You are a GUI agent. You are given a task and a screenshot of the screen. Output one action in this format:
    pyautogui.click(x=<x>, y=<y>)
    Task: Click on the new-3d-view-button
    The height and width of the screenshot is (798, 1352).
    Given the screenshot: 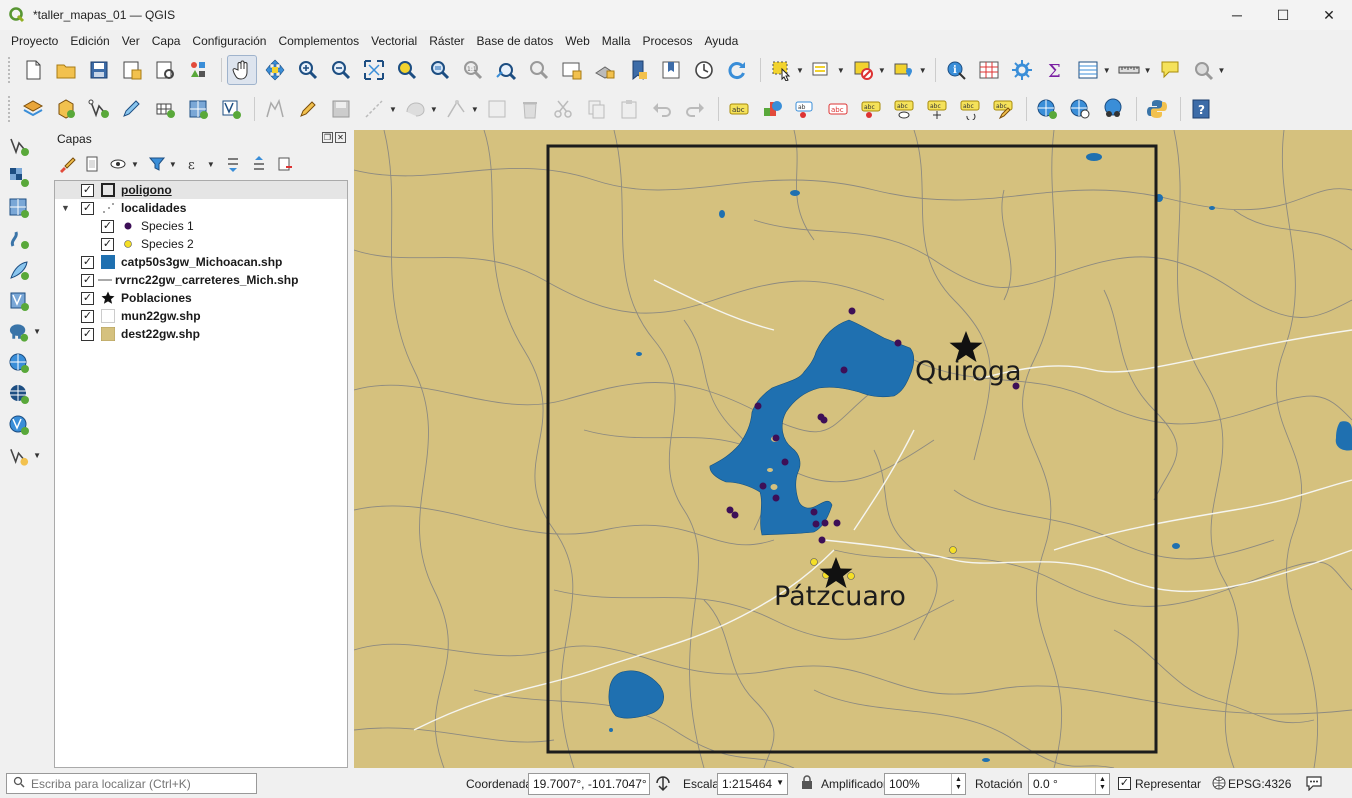 What is the action you would take?
    pyautogui.click(x=605, y=70)
    